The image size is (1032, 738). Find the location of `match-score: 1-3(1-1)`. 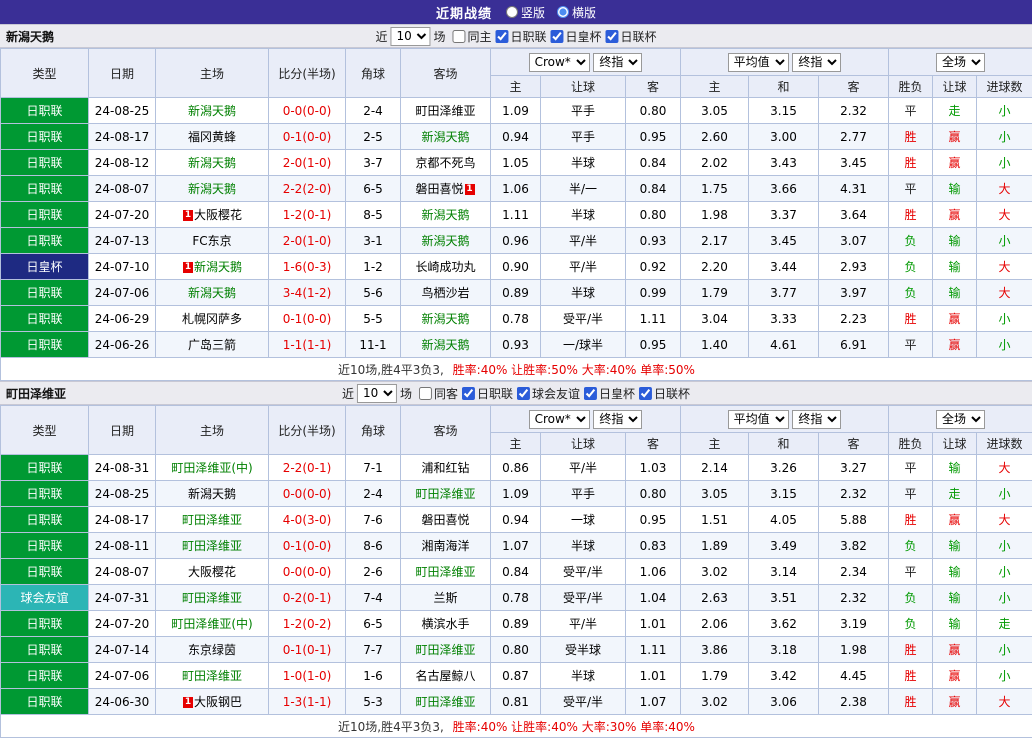

match-score: 1-3(1-1) is located at coordinates (307, 702).